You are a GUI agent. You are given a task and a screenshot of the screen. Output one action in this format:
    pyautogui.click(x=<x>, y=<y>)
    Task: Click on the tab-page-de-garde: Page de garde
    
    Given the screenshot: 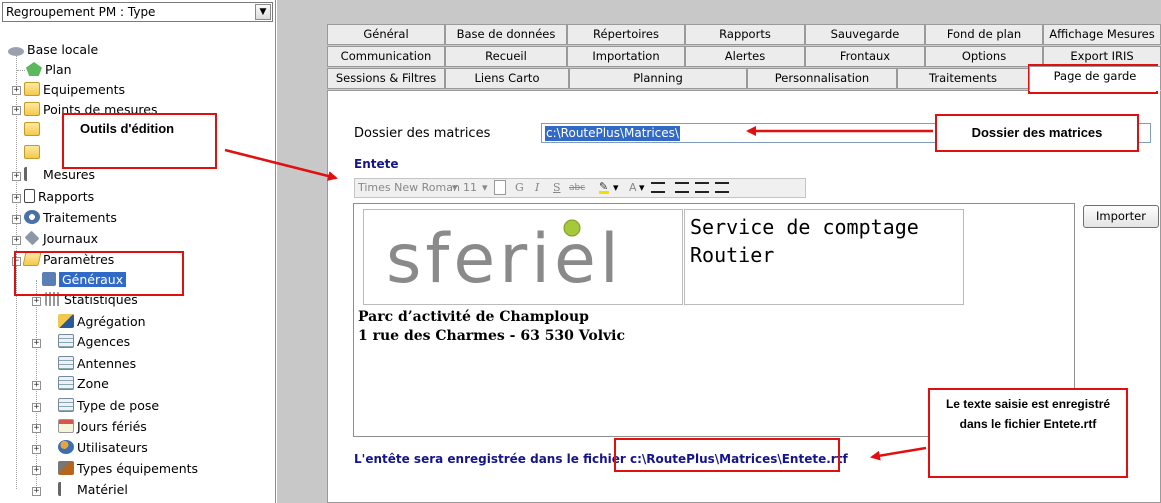 What is the action you would take?
    pyautogui.click(x=1095, y=78)
    